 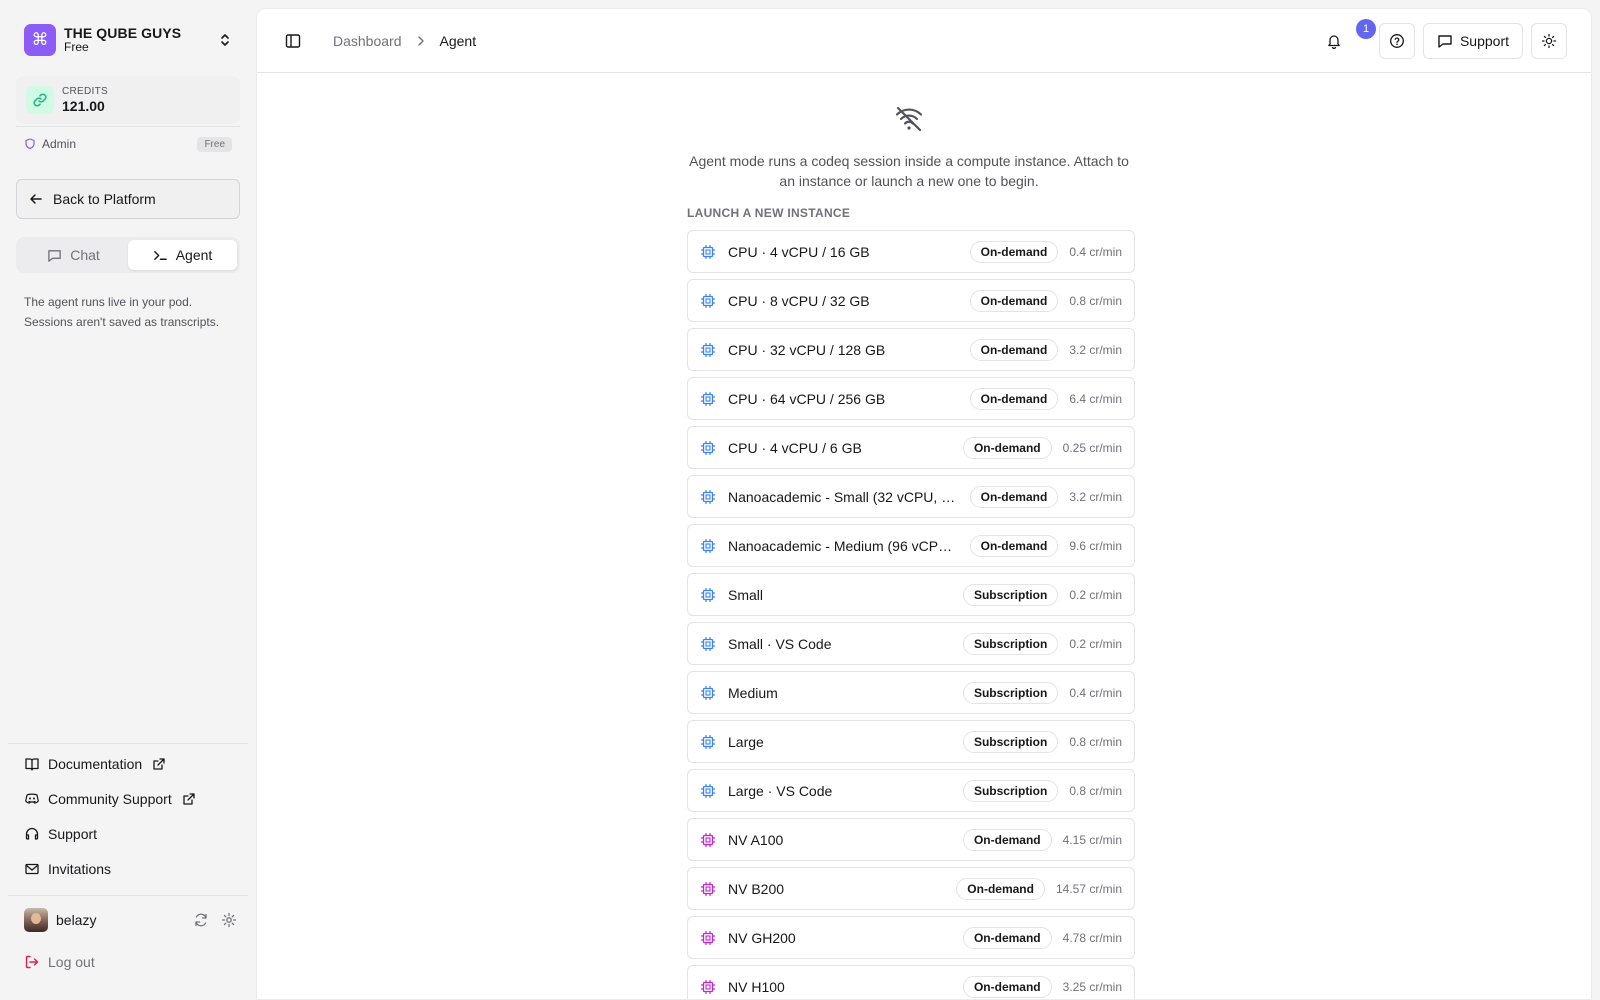 I want to click on instance-price: 3.25 cr/min, so click(x=1092, y=986).